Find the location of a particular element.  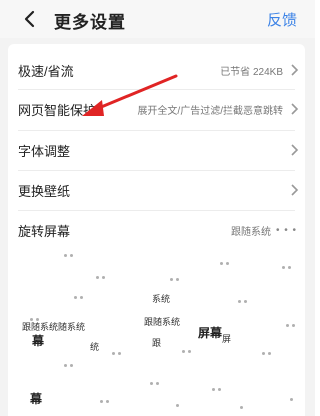

fragment-text: 跟 is located at coordinates (157, 343).